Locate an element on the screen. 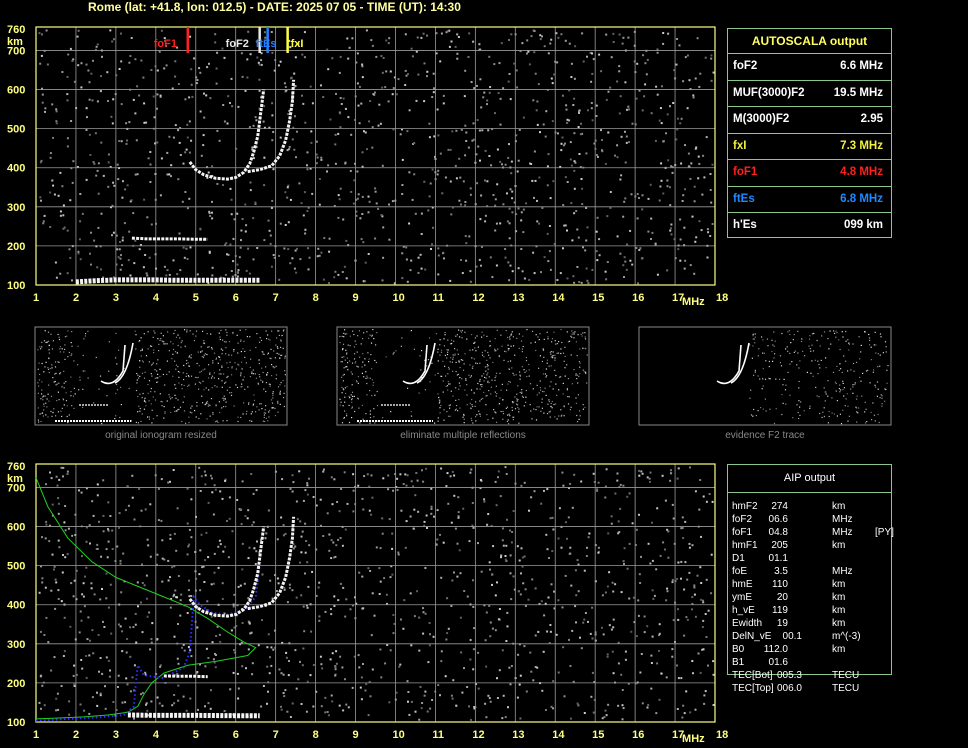  c1-x-tick-label: 18 is located at coordinates (722, 298).